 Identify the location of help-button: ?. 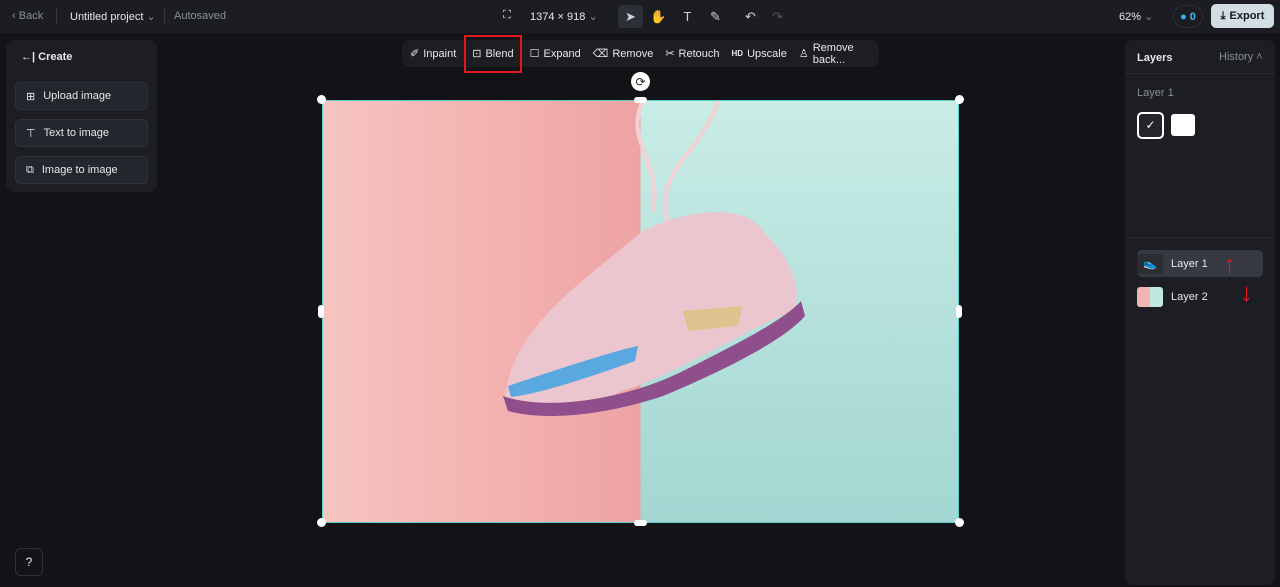
(29, 562).